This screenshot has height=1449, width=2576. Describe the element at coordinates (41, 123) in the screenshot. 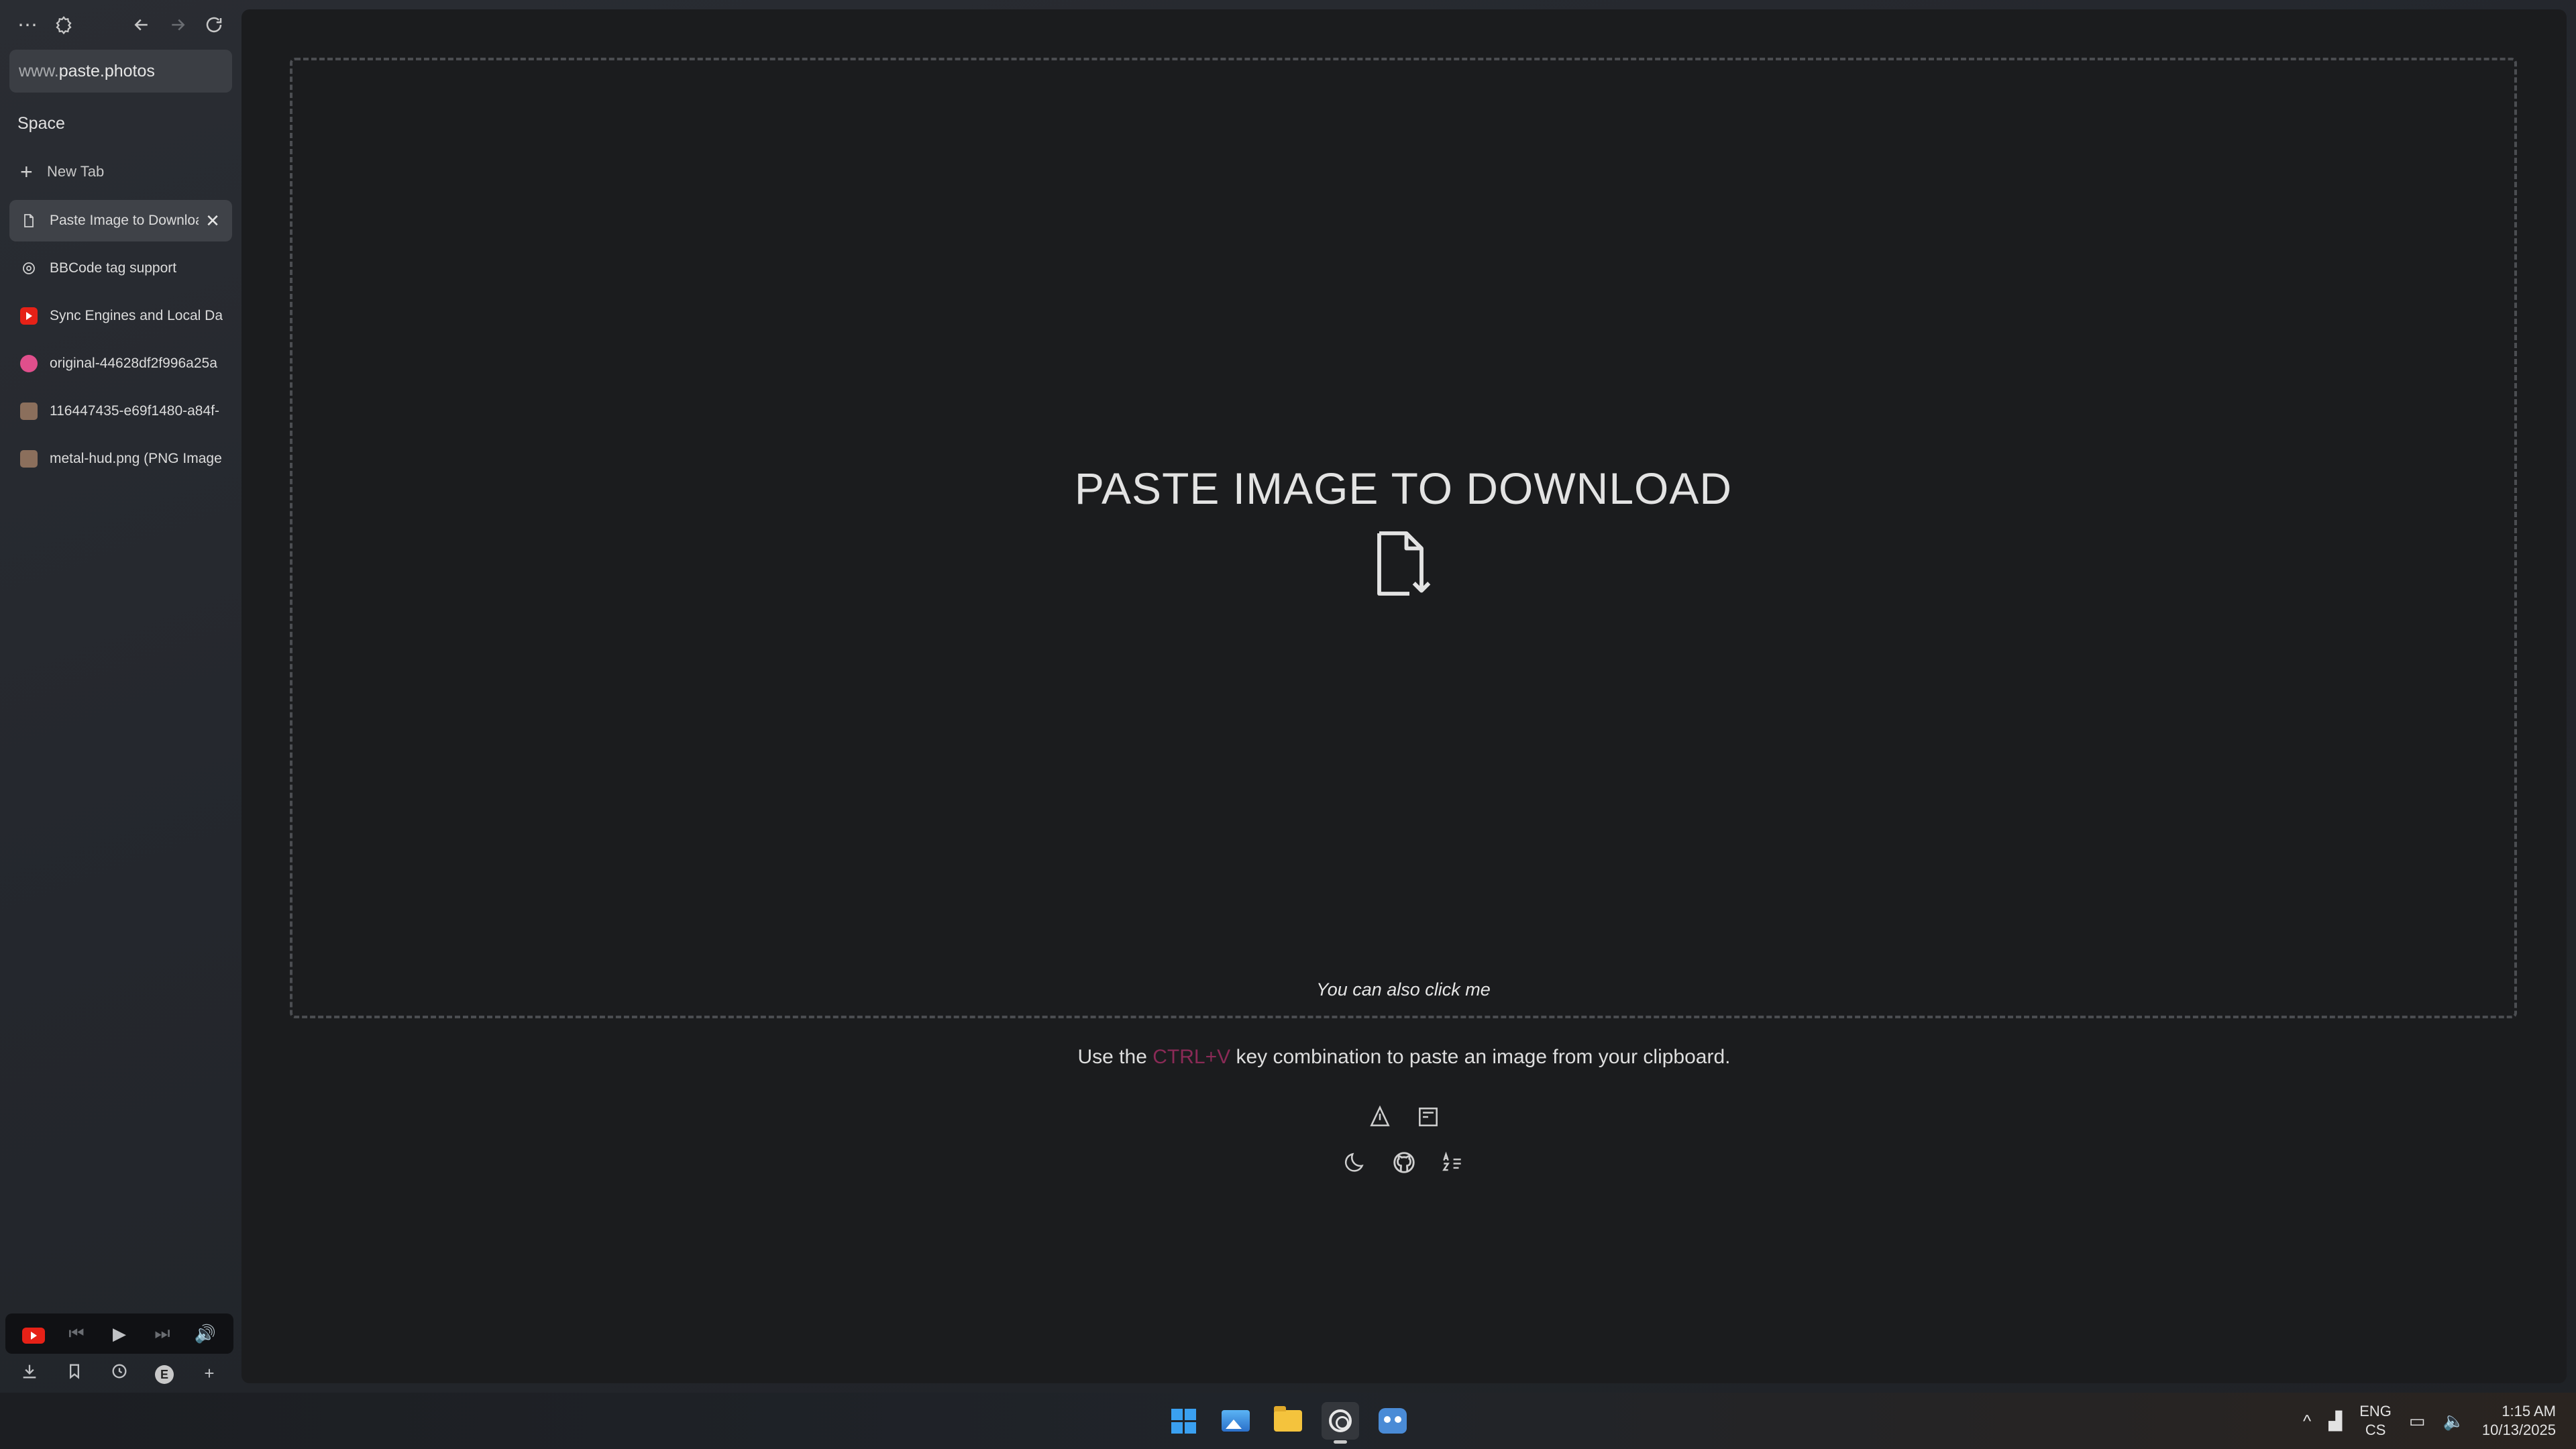

I see `space-label: Space` at that location.